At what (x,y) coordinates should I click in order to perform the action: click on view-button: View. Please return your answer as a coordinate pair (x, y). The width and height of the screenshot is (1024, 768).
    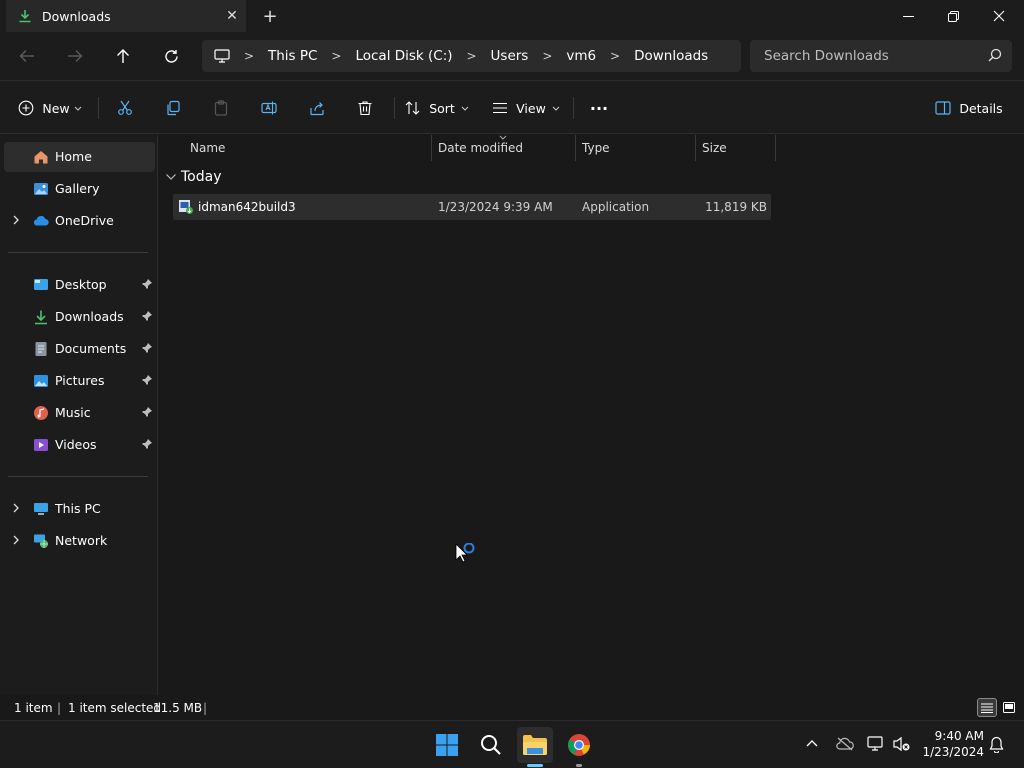
    Looking at the image, I should click on (526, 108).